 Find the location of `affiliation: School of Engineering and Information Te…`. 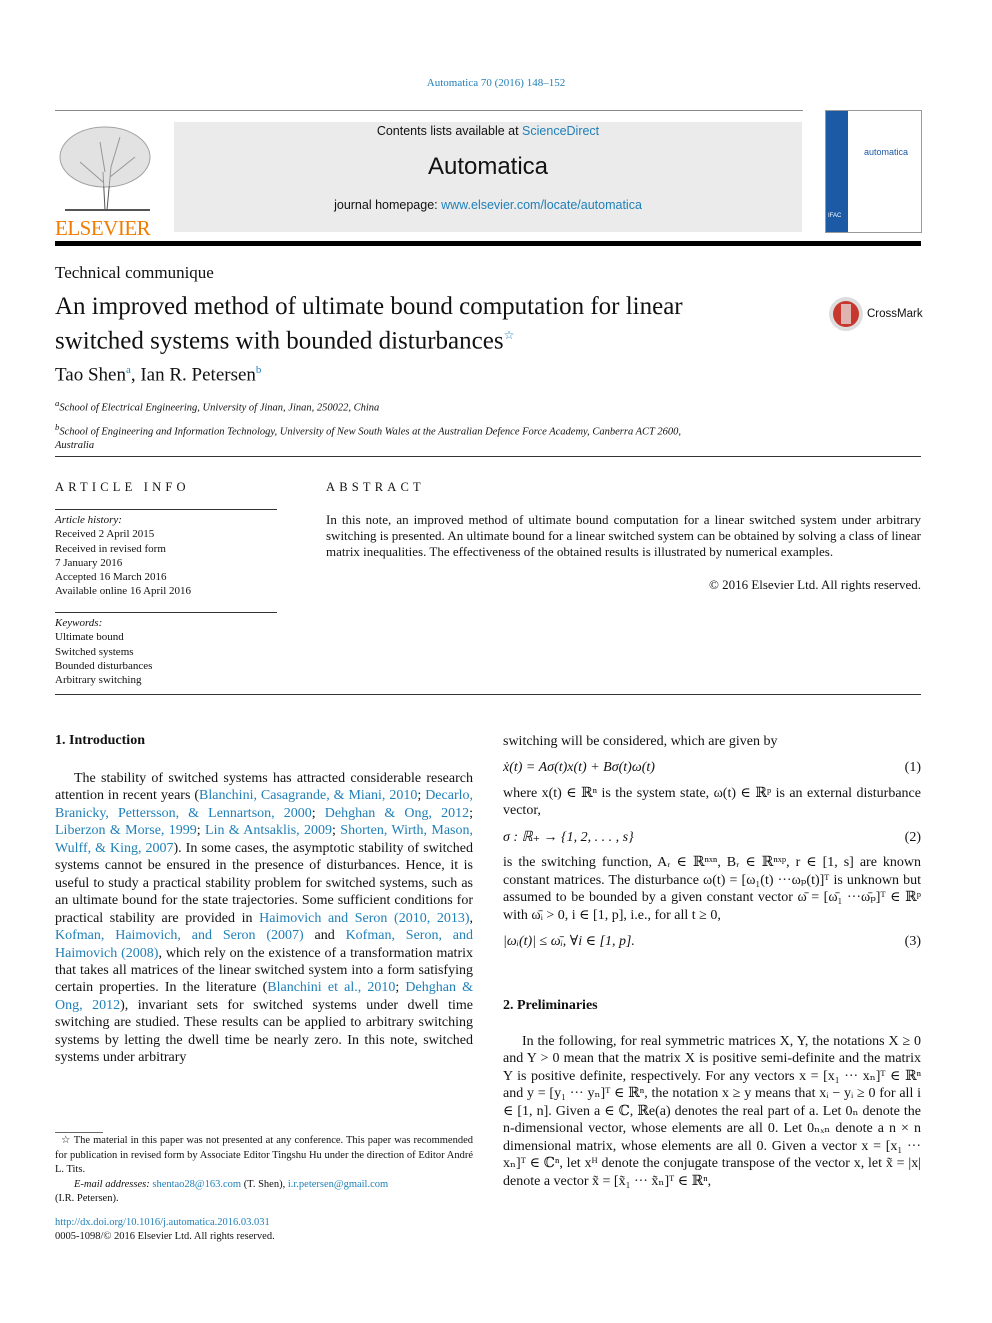

affiliation: School of Engineering and Information Te… is located at coordinates (370, 431).